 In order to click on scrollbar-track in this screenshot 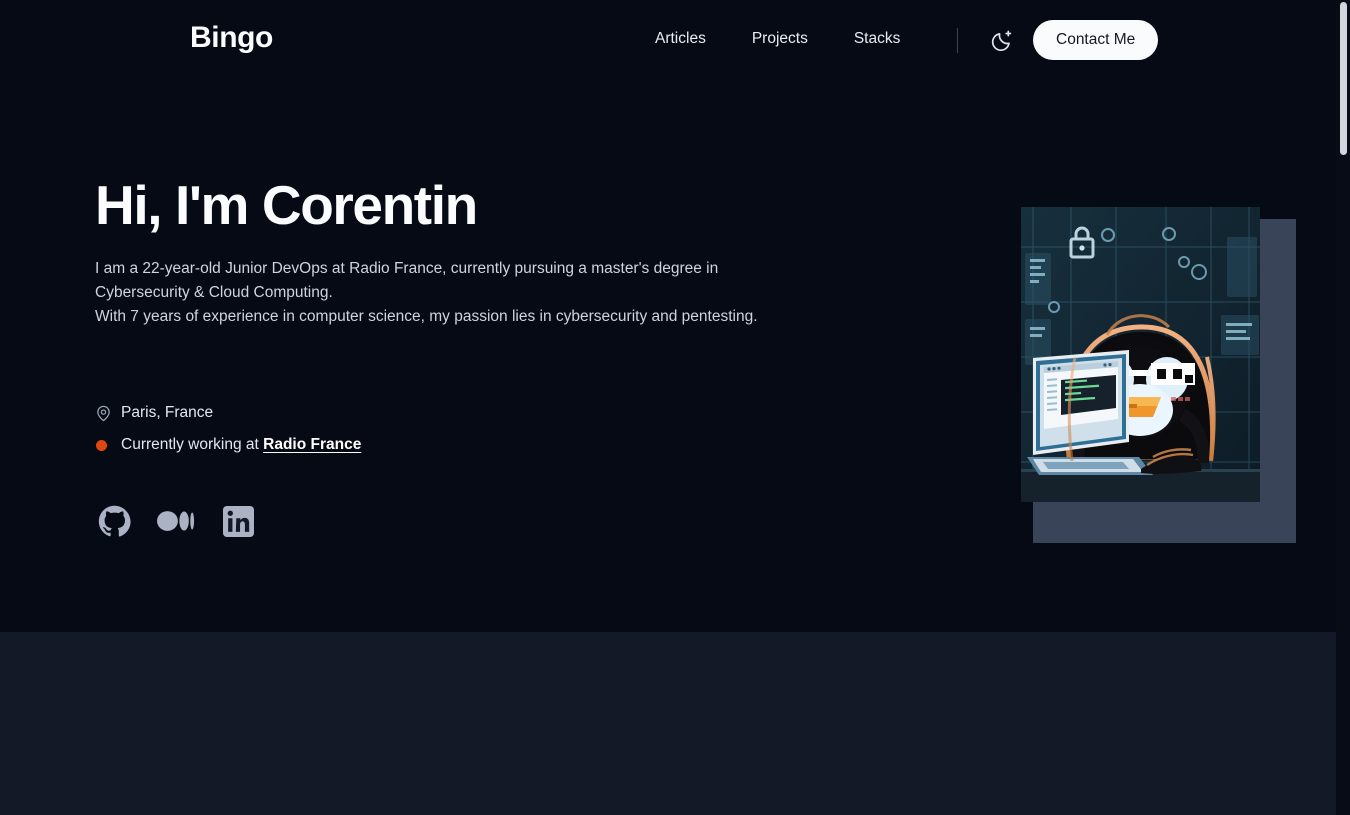, I will do `click(1343, 407)`.